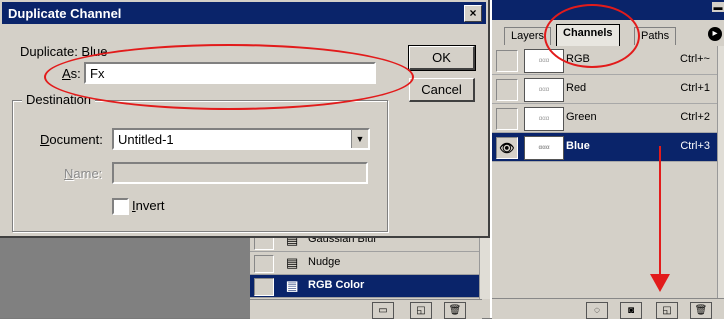 The image size is (724, 319). What do you see at coordinates (576, 88) in the screenshot?
I see `channel-name: Red` at bounding box center [576, 88].